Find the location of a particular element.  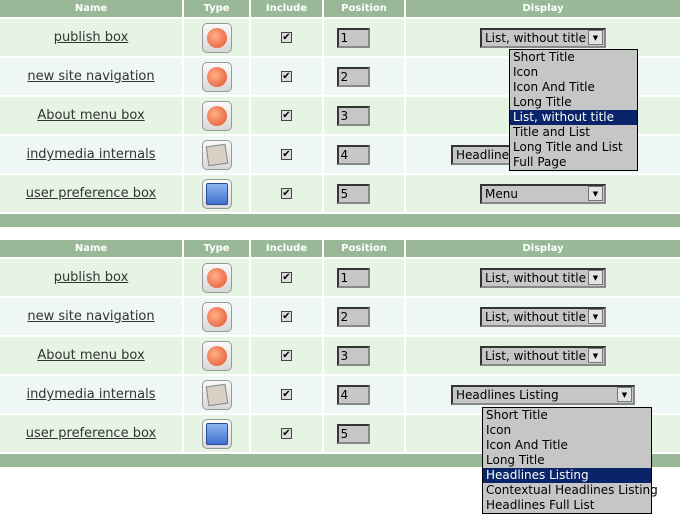

display-select: Menu ▼ is located at coordinates (543, 193).